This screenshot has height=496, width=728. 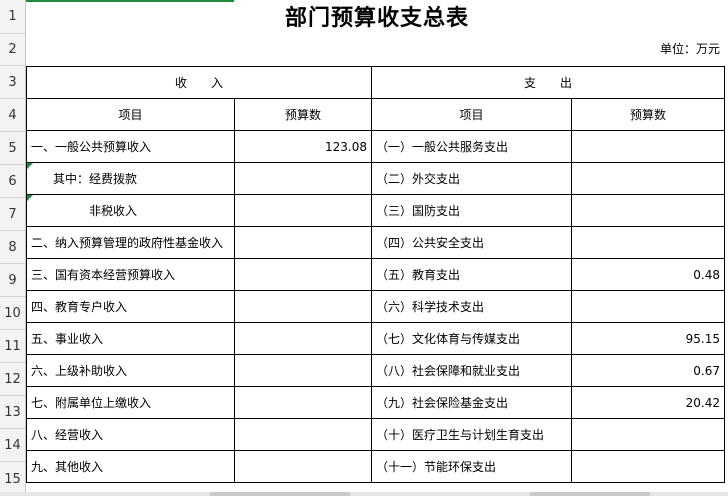 I want to click on row-number: 12, so click(x=12, y=379).